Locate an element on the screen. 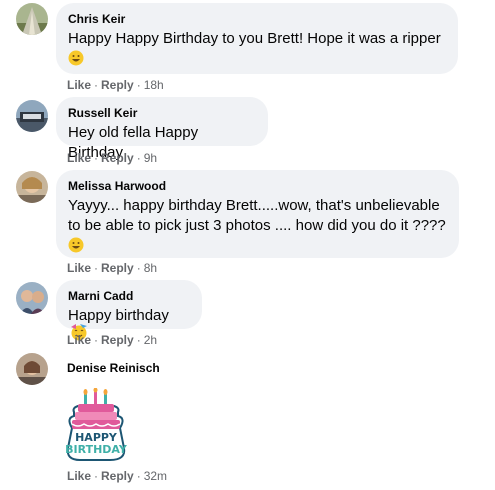  comment-actions: Like · Reply · 9h is located at coordinates (112, 158).